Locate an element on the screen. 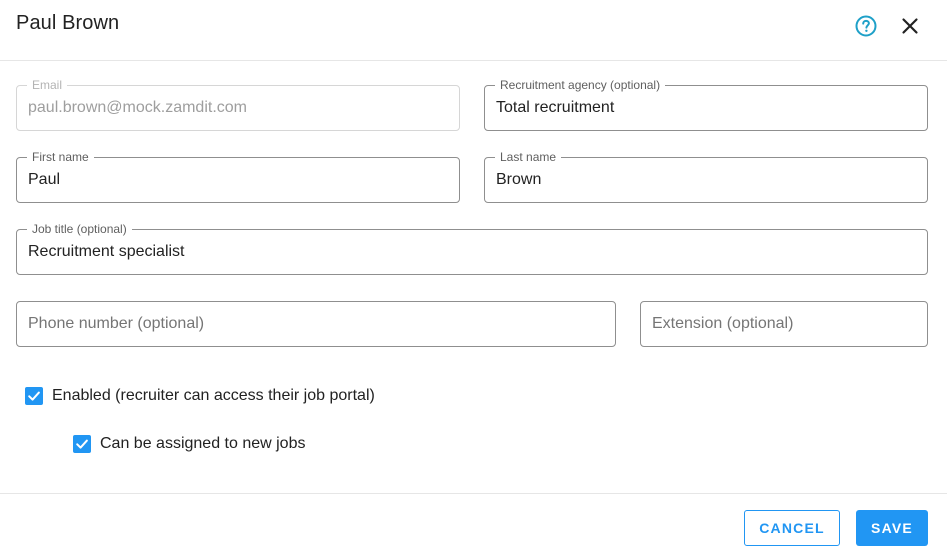 The width and height of the screenshot is (947, 557). cancel-button: CANCEL is located at coordinates (792, 528).